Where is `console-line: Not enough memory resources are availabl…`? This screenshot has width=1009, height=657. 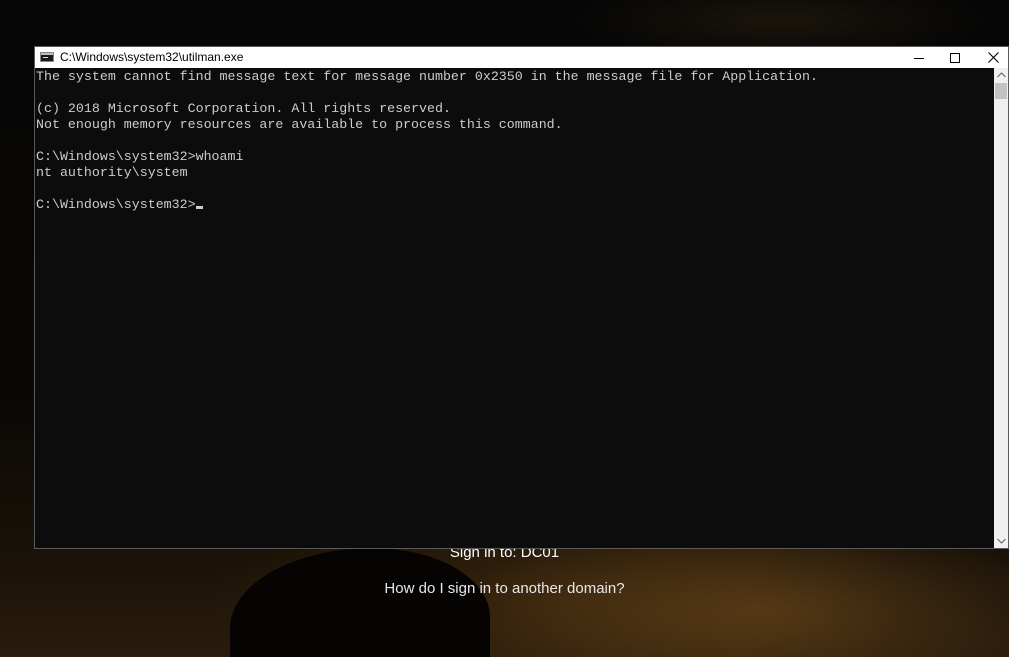 console-line: Not enough memory resources are availabl… is located at coordinates (299, 124).